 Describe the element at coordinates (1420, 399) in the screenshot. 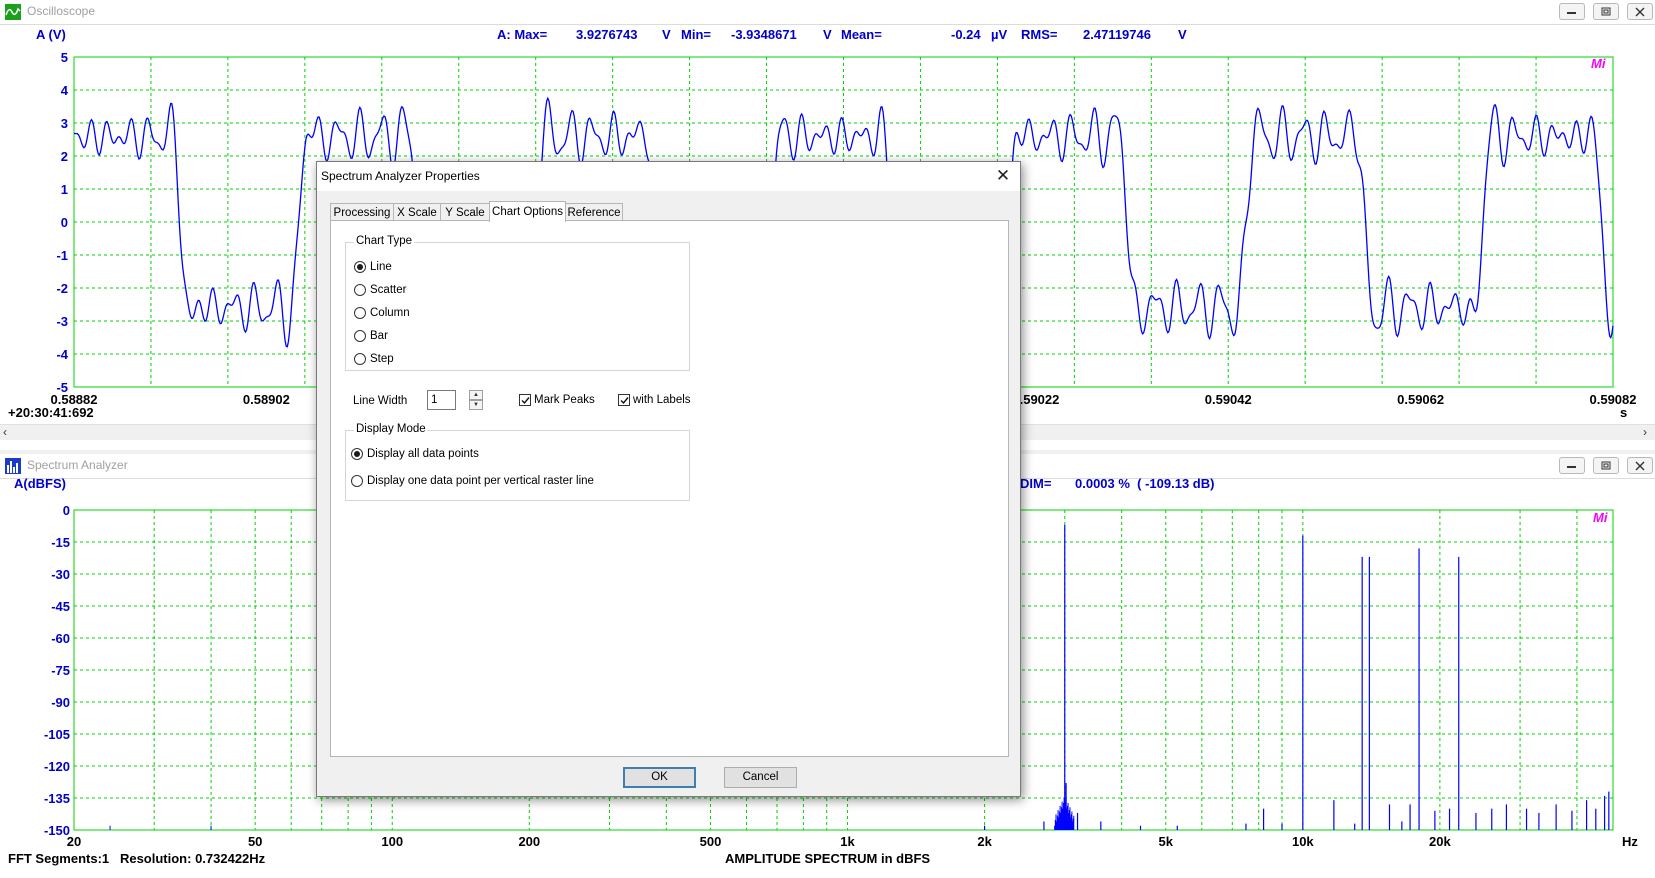

I see `osc-x-tick-label: 0.59062` at that location.